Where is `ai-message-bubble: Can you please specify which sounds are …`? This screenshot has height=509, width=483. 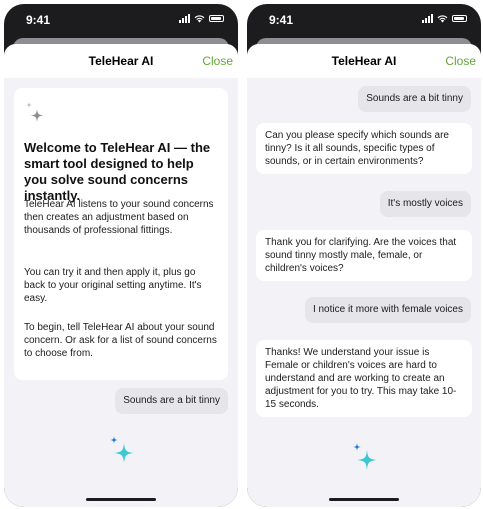 ai-message-bubble: Can you please specify which sounds are … is located at coordinates (364, 148).